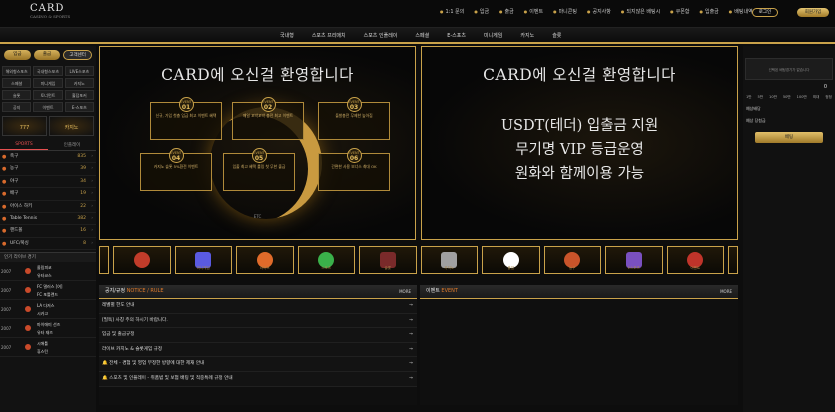 Image resolution: width=835 pixels, height=412 pixels. Describe the element at coordinates (481, 11) in the screenshot. I see `top-link-deposit: 입금` at that location.